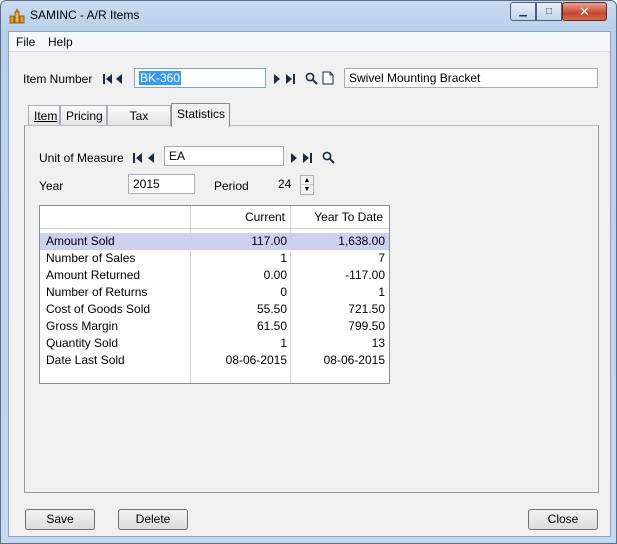 The height and width of the screenshot is (544, 617). What do you see at coordinates (161, 184) in the screenshot?
I see `year-input: 2015` at bounding box center [161, 184].